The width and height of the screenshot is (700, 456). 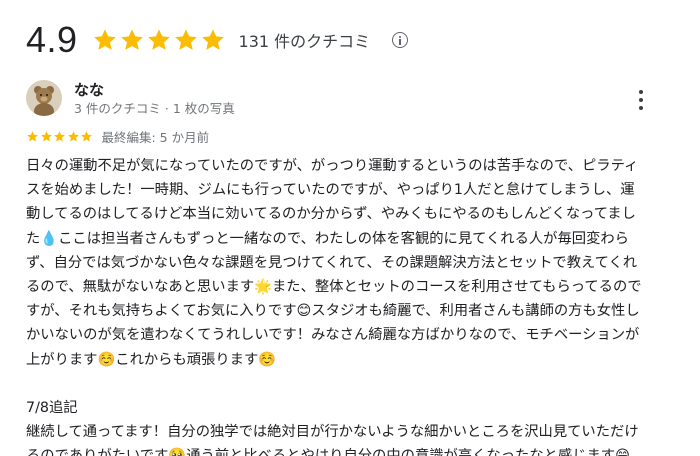 What do you see at coordinates (305, 40) in the screenshot?
I see `review-count: 131 件のクチコミ` at bounding box center [305, 40].